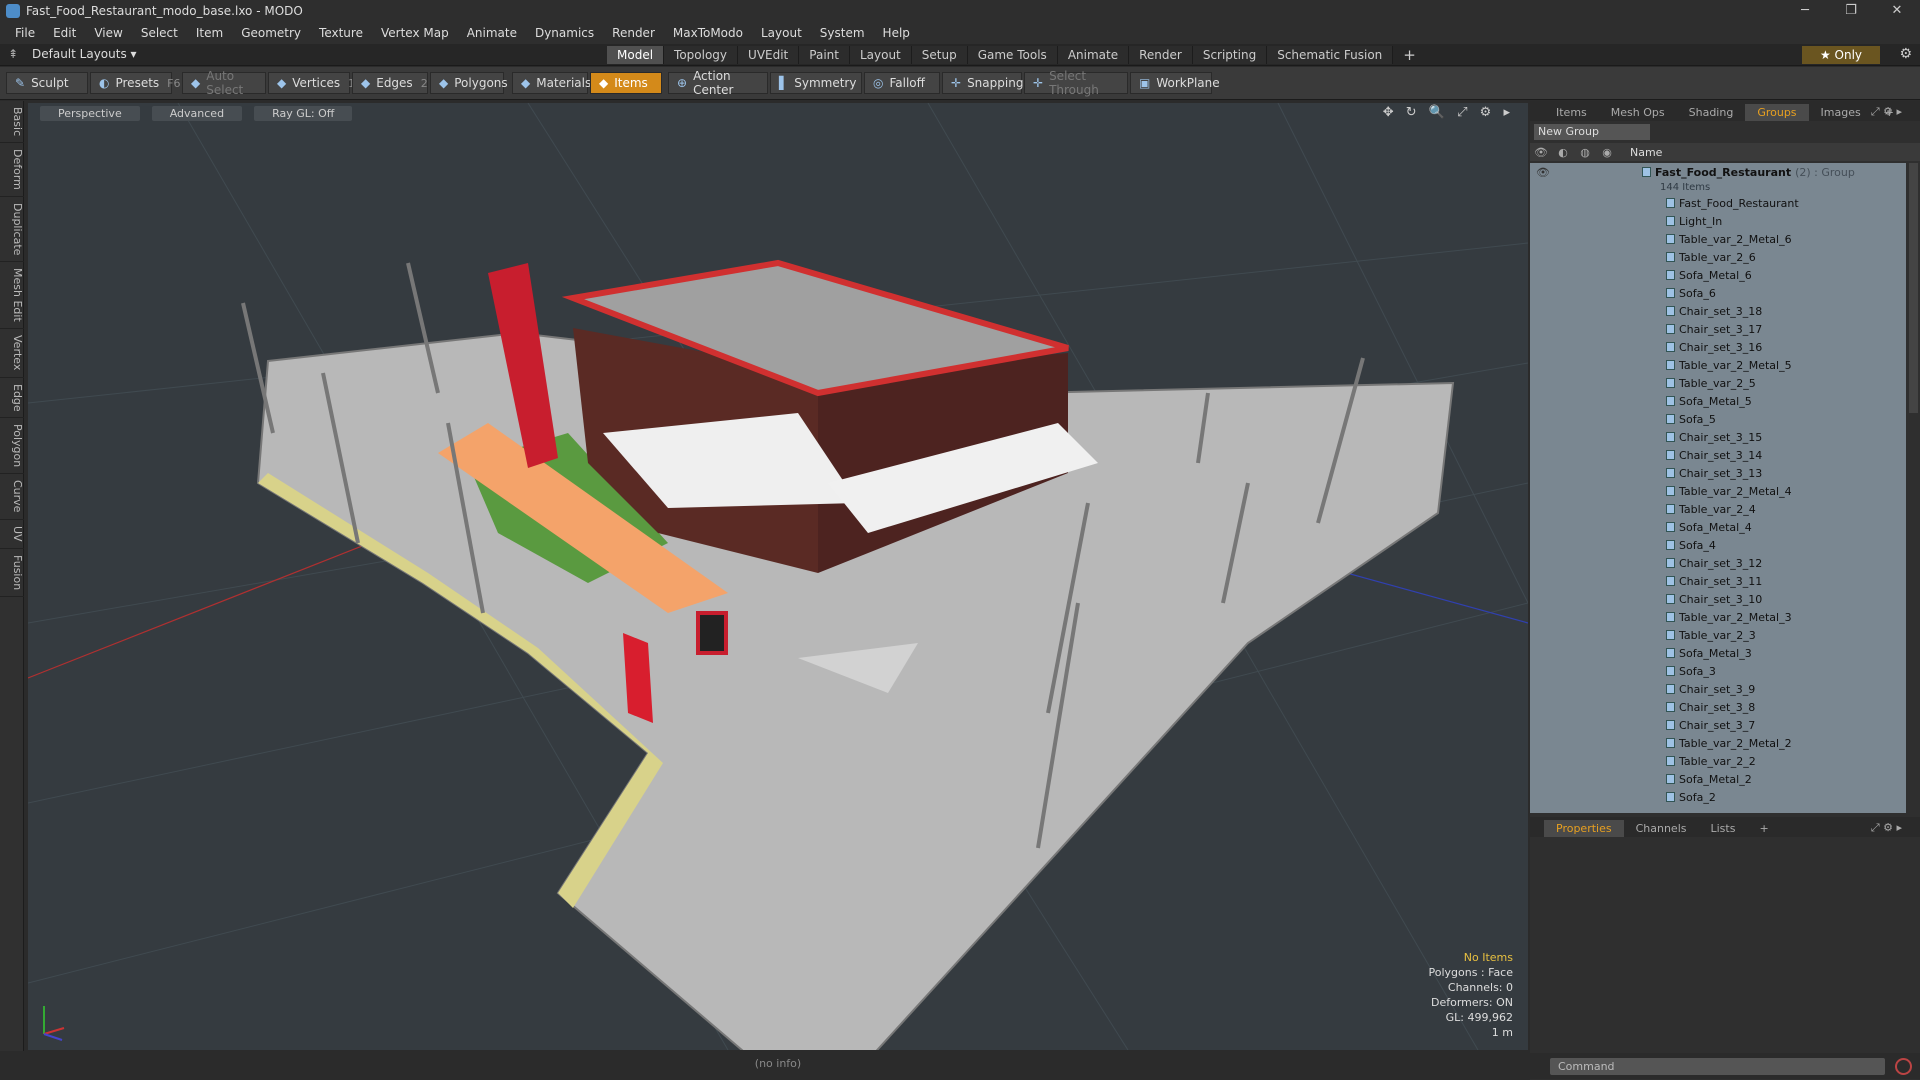 The image size is (1920, 1080). Describe the element at coordinates (1718, 419) in the screenshot. I see `list-item: Sofa_5` at that location.